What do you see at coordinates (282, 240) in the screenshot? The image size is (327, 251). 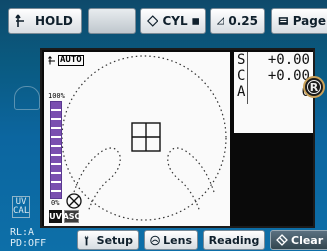 I see `eraser-icon` at bounding box center [282, 240].